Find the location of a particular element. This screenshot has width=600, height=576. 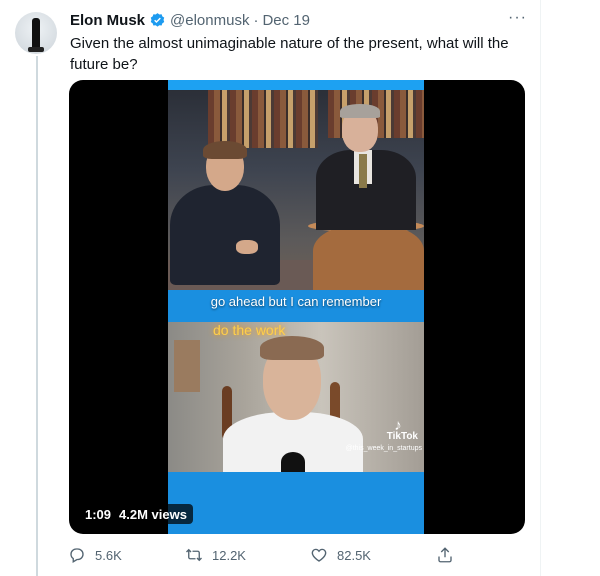

tiktok-brand: TikTok is located at coordinates (402, 436).